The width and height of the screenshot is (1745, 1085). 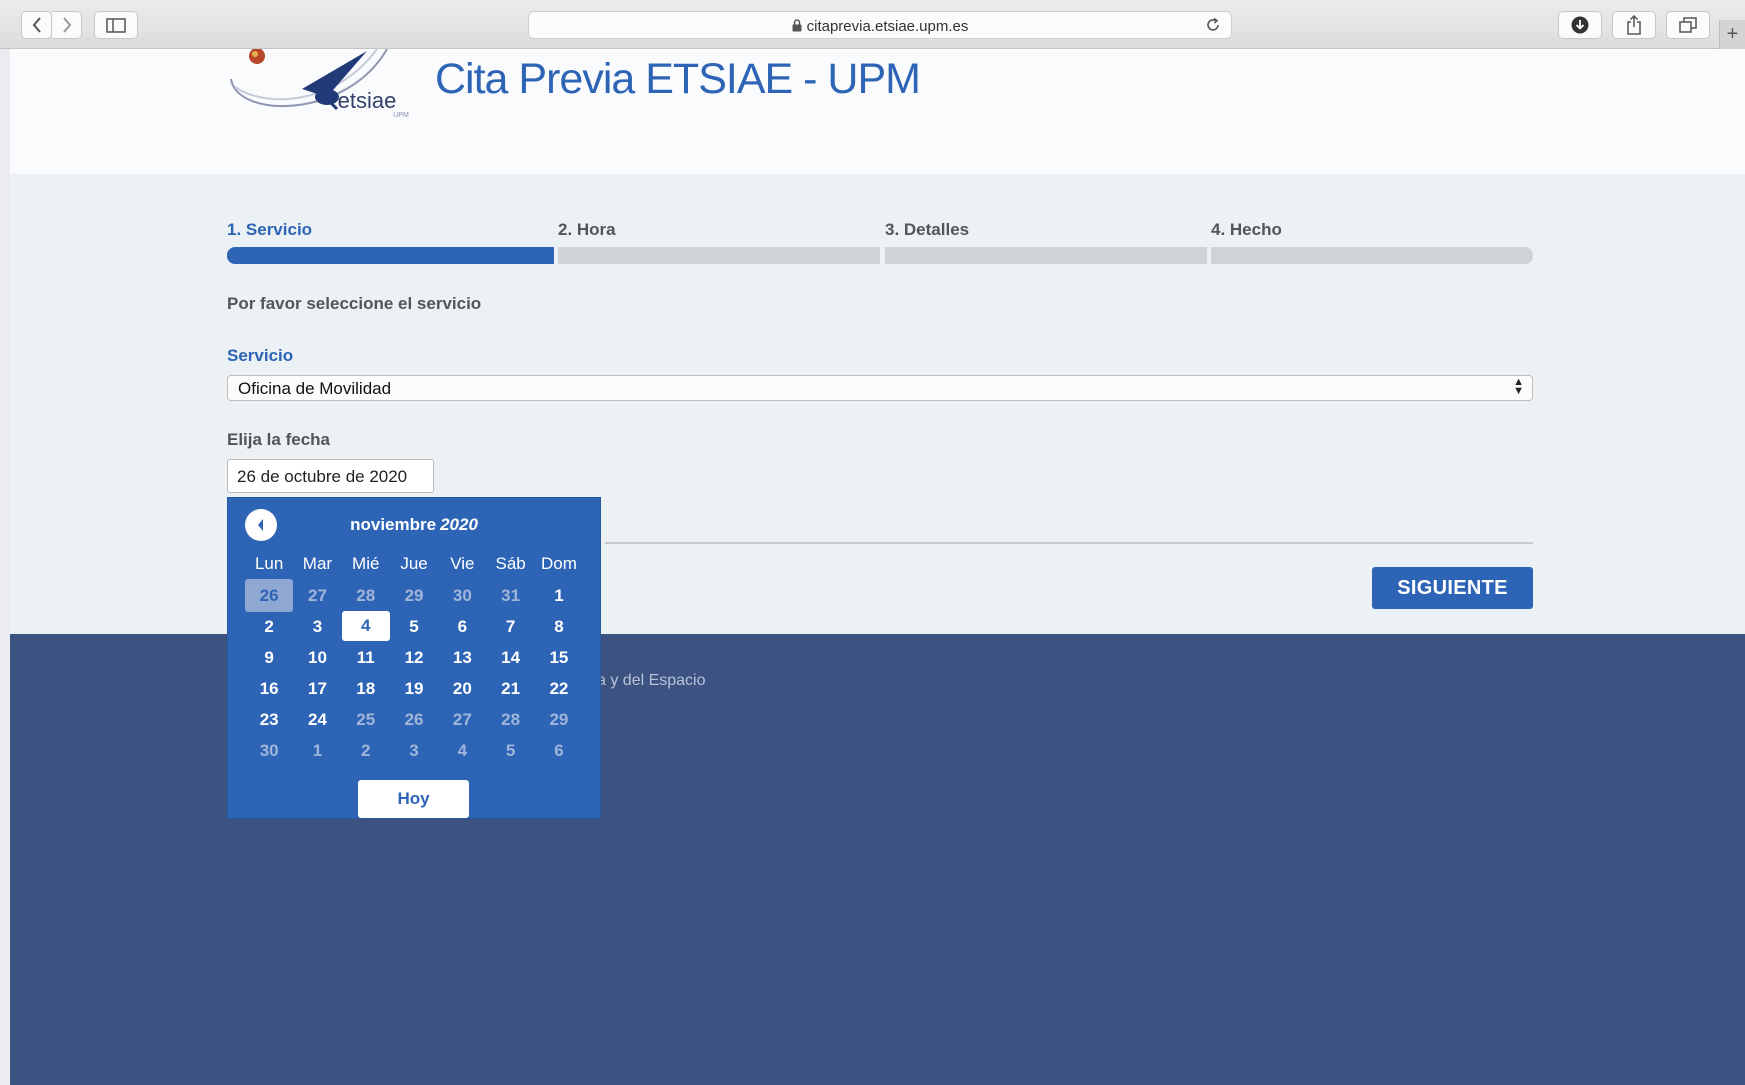 I want to click on calendar-day: 12, so click(x=414, y=657).